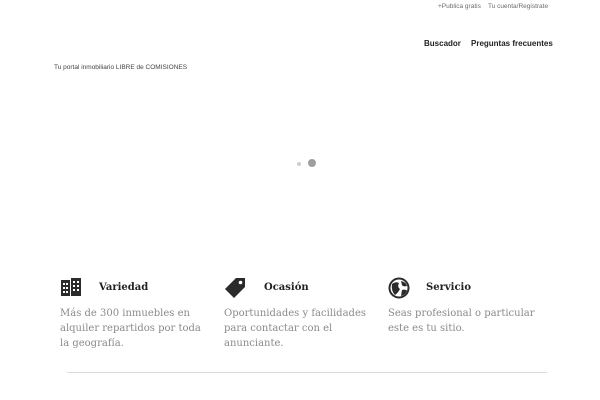 This screenshot has height=400, width=600. What do you see at coordinates (236, 289) in the screenshot?
I see `price-tag-icon` at bounding box center [236, 289].